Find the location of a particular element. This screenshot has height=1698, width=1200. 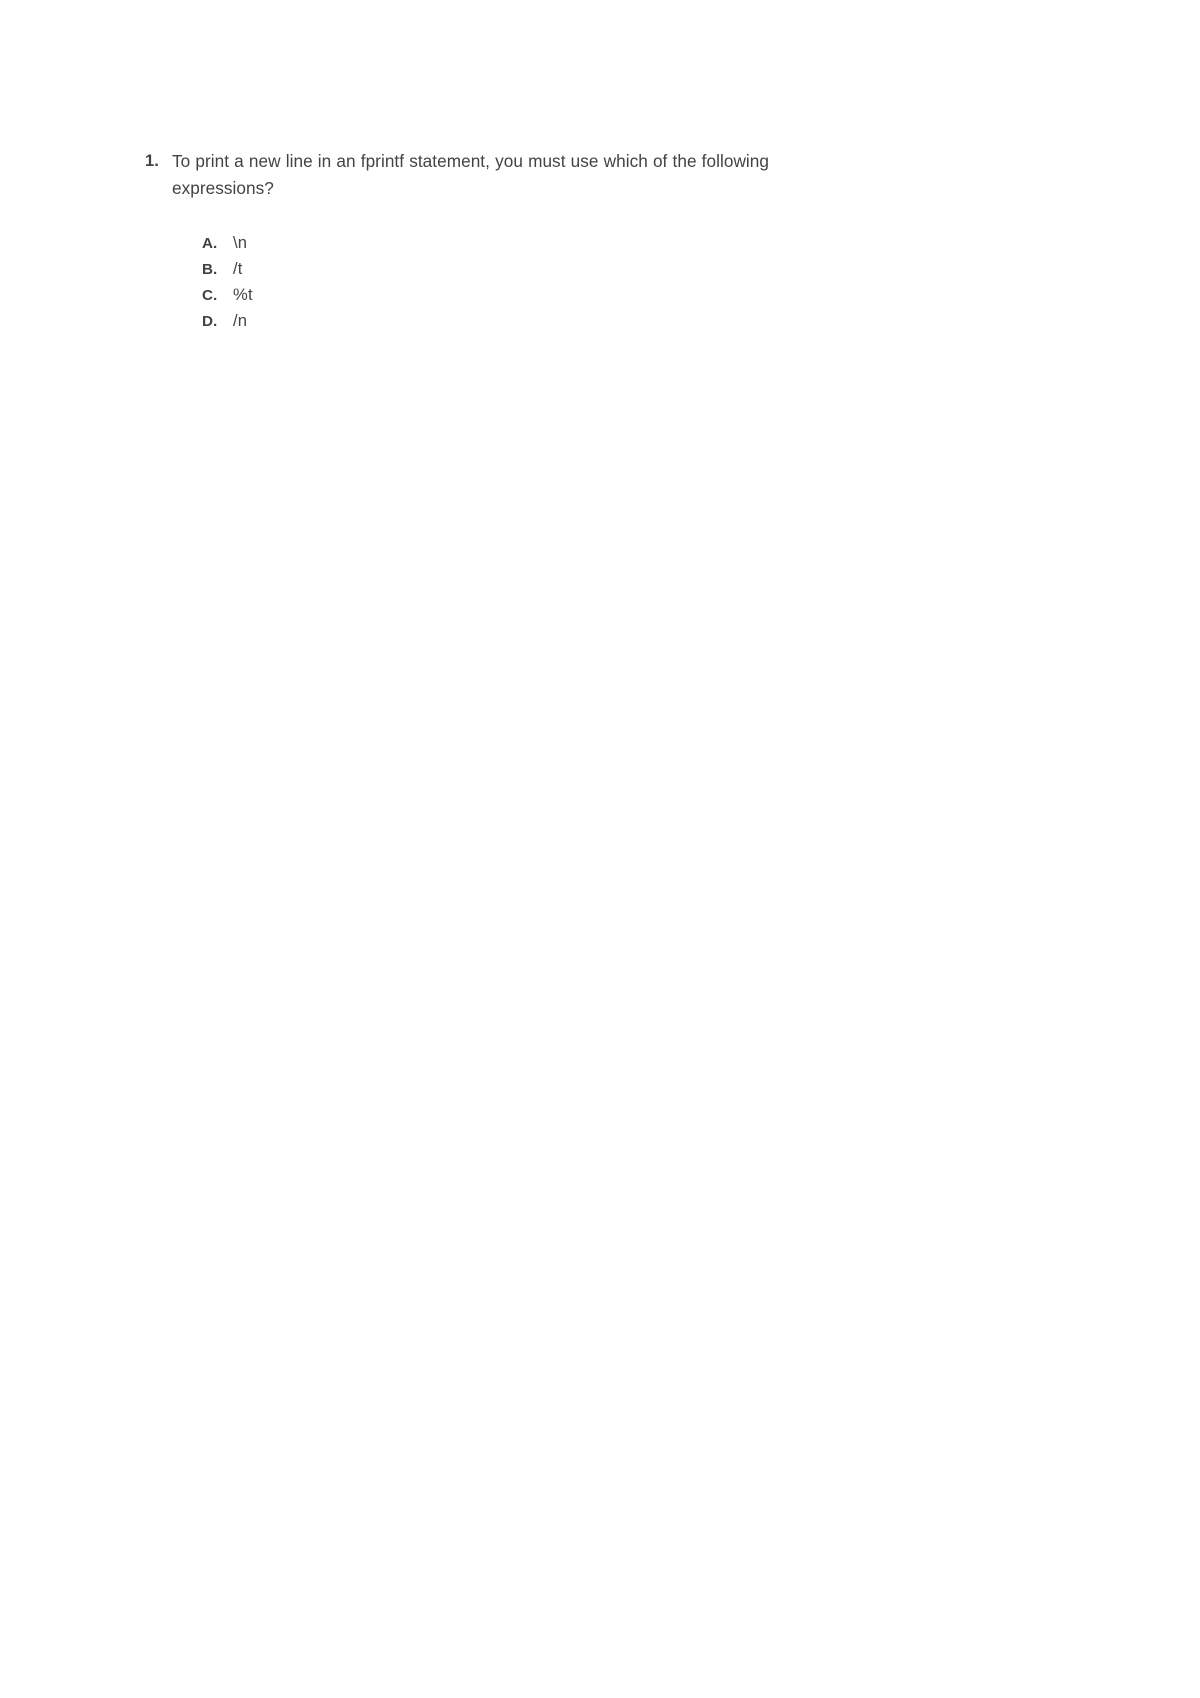

option-row-b: B. /t is located at coordinates (352, 269).